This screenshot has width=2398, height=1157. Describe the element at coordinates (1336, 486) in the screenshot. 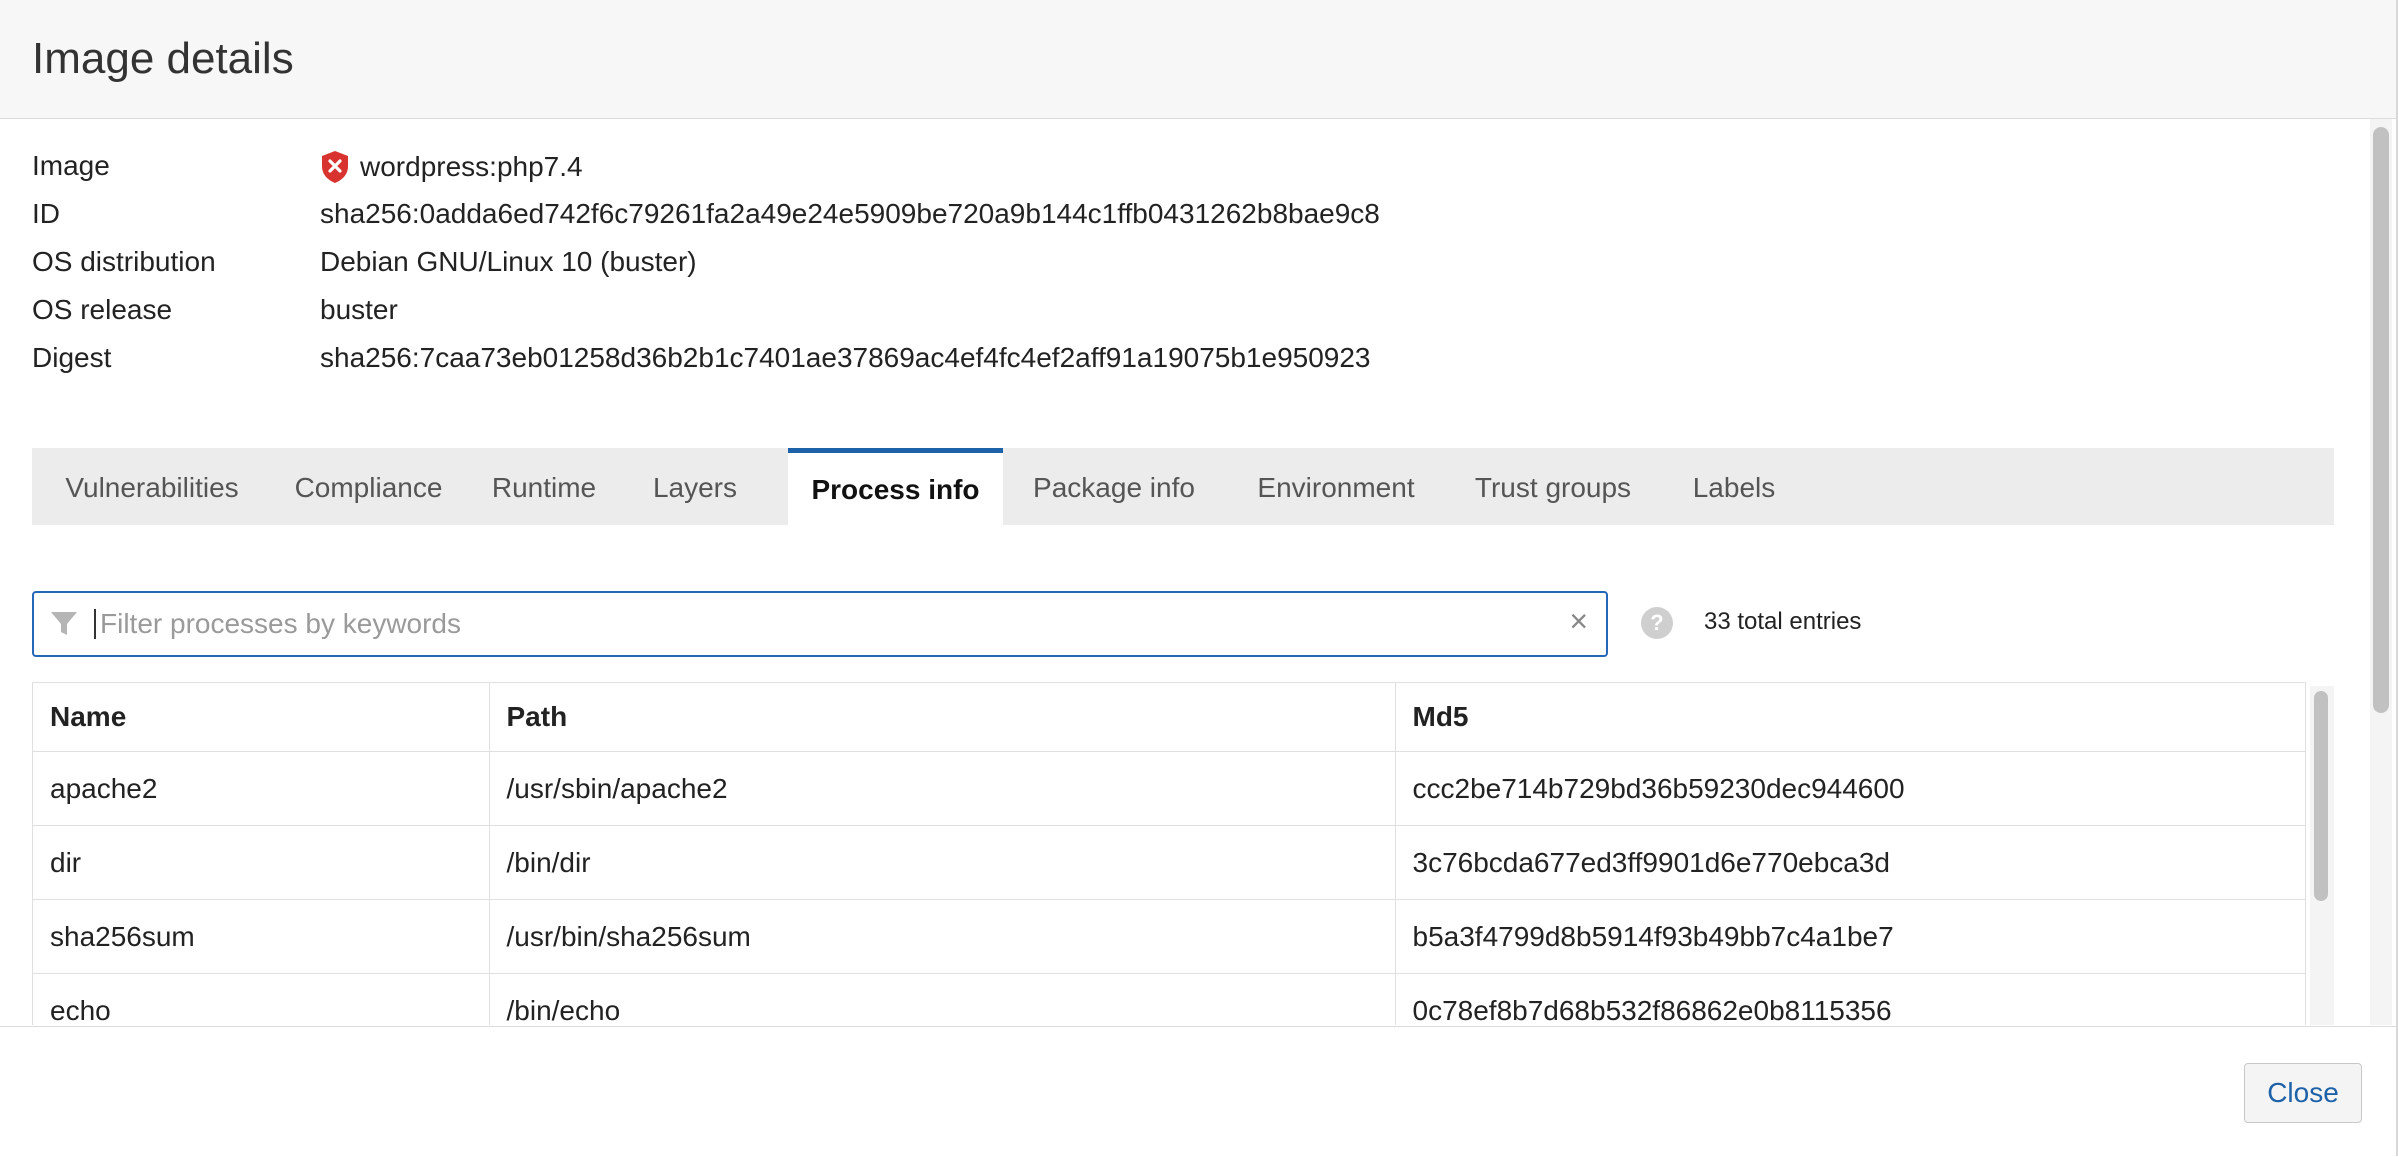

I see `tab-environment: Environment` at that location.